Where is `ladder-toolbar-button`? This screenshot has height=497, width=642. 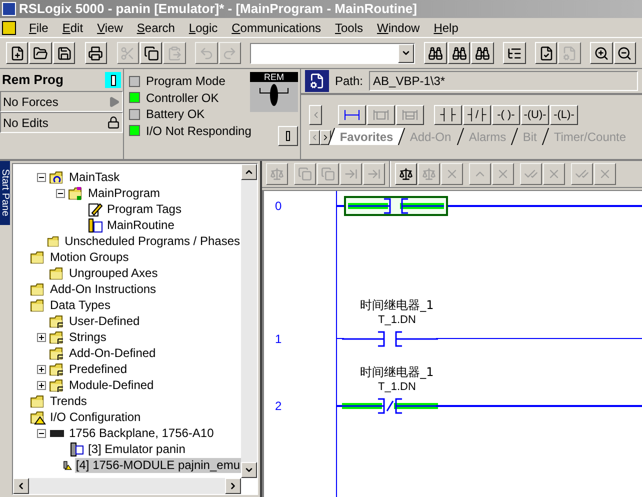 ladder-toolbar-button is located at coordinates (406, 174).